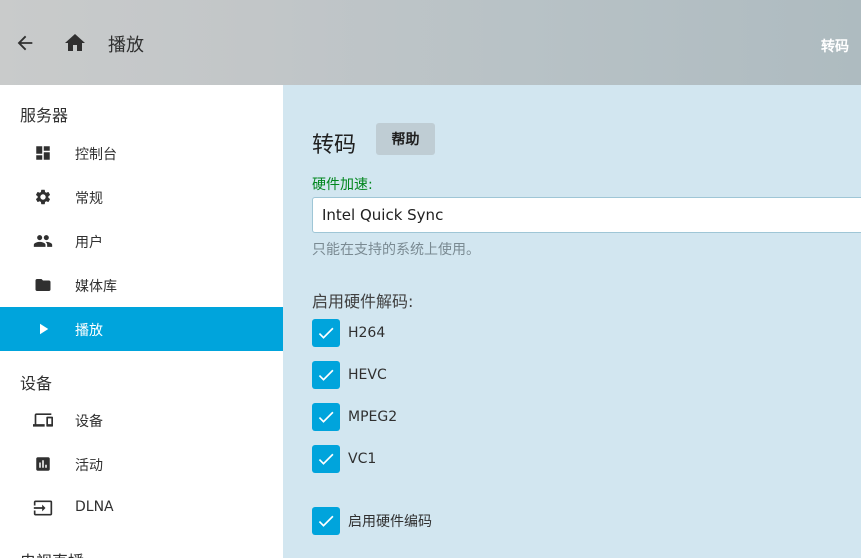 Image resolution: width=861 pixels, height=558 pixels. I want to click on sidebar-item-label: 播放, so click(89, 331).